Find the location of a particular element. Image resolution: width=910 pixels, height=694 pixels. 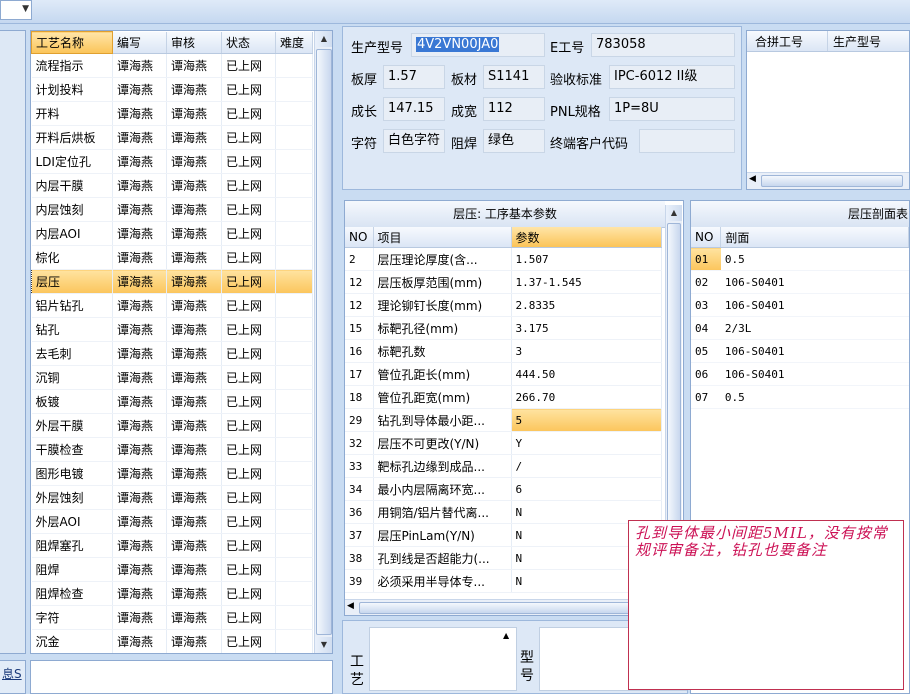

e-number-field: 783058 is located at coordinates (663, 45).